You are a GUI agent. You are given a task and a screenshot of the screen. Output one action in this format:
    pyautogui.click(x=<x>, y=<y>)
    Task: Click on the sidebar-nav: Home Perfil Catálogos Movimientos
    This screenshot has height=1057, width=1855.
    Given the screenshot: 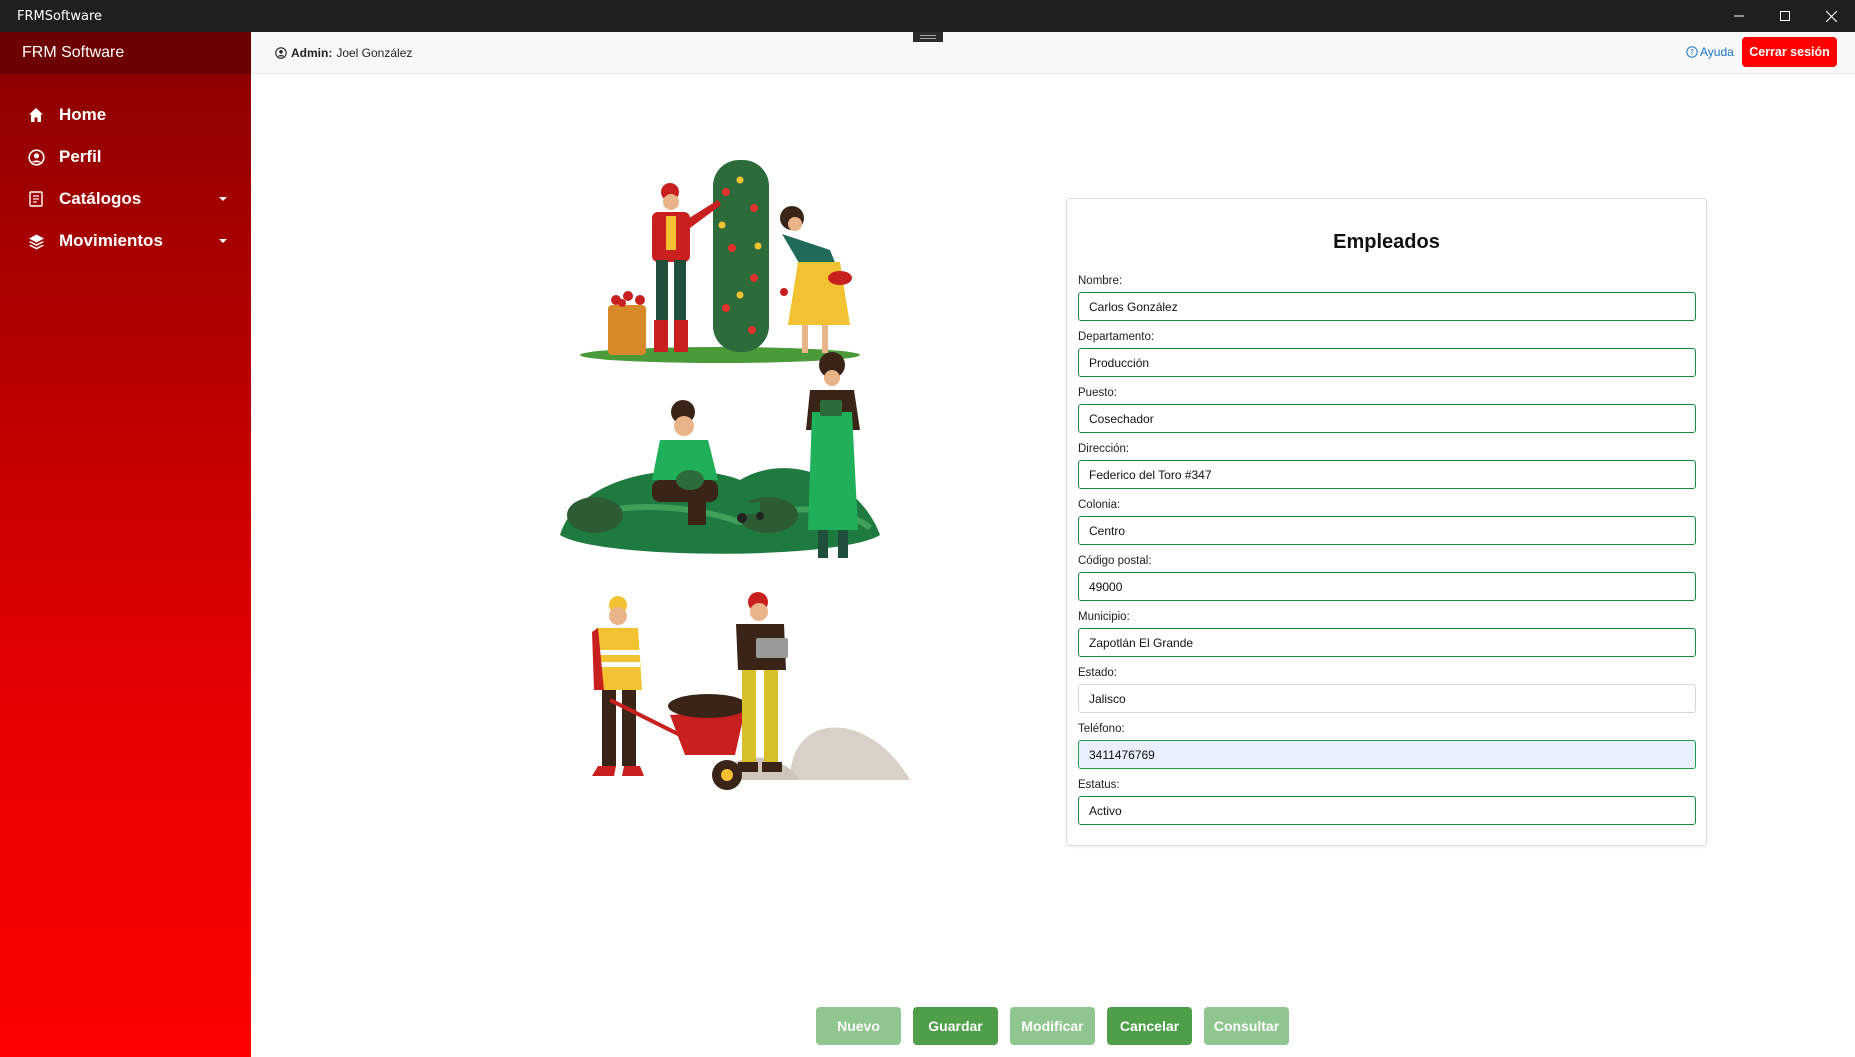 What is the action you would take?
    pyautogui.click(x=125, y=178)
    